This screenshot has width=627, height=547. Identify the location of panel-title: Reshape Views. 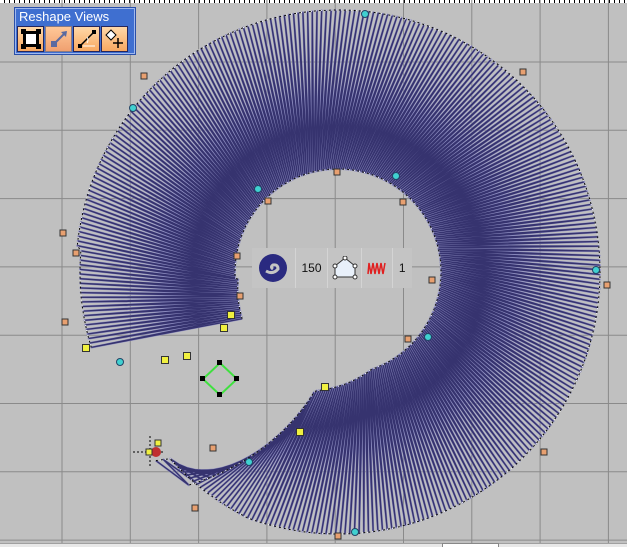
(64, 16).